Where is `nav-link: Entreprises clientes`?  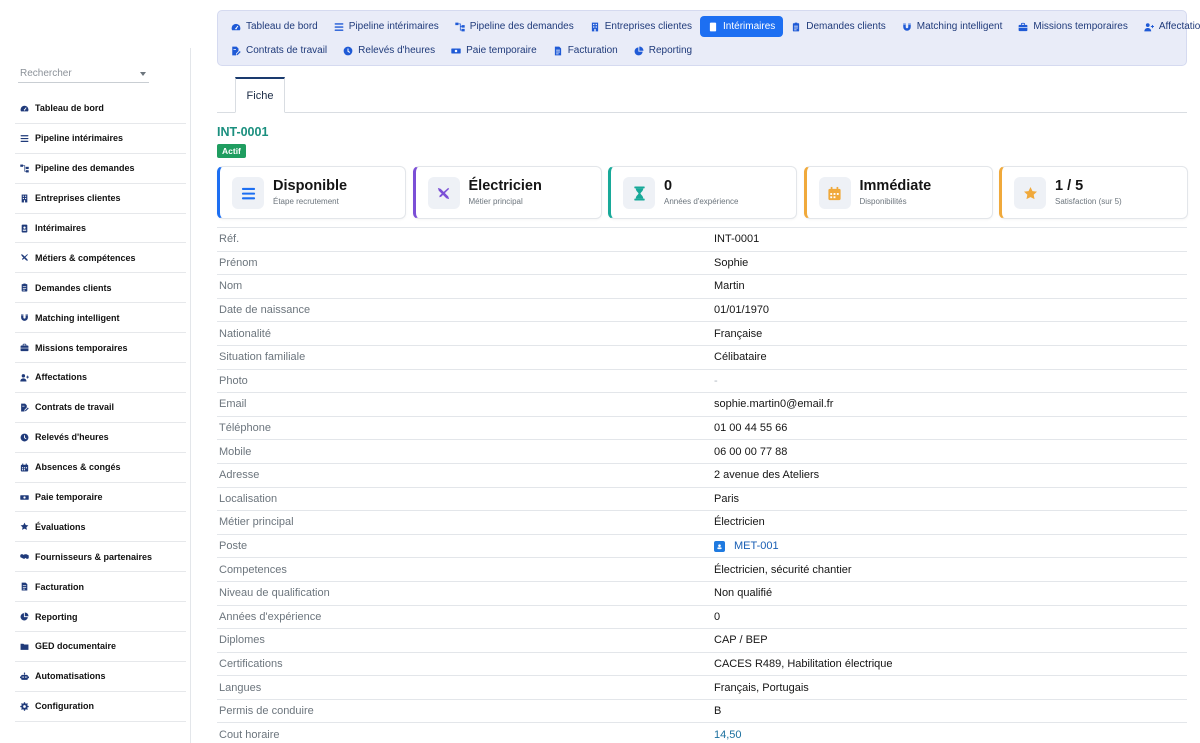
nav-link: Entreprises clientes is located at coordinates (641, 26).